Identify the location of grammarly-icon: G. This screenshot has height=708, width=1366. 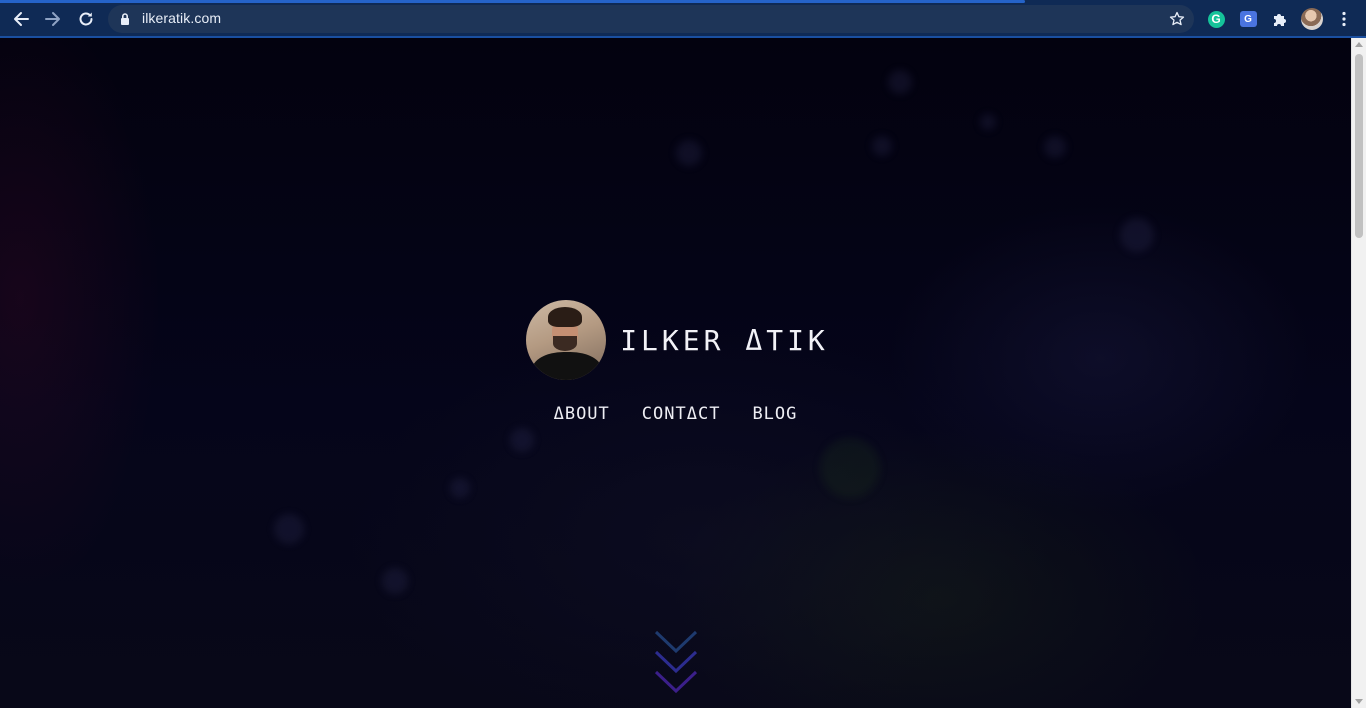
(1216, 19).